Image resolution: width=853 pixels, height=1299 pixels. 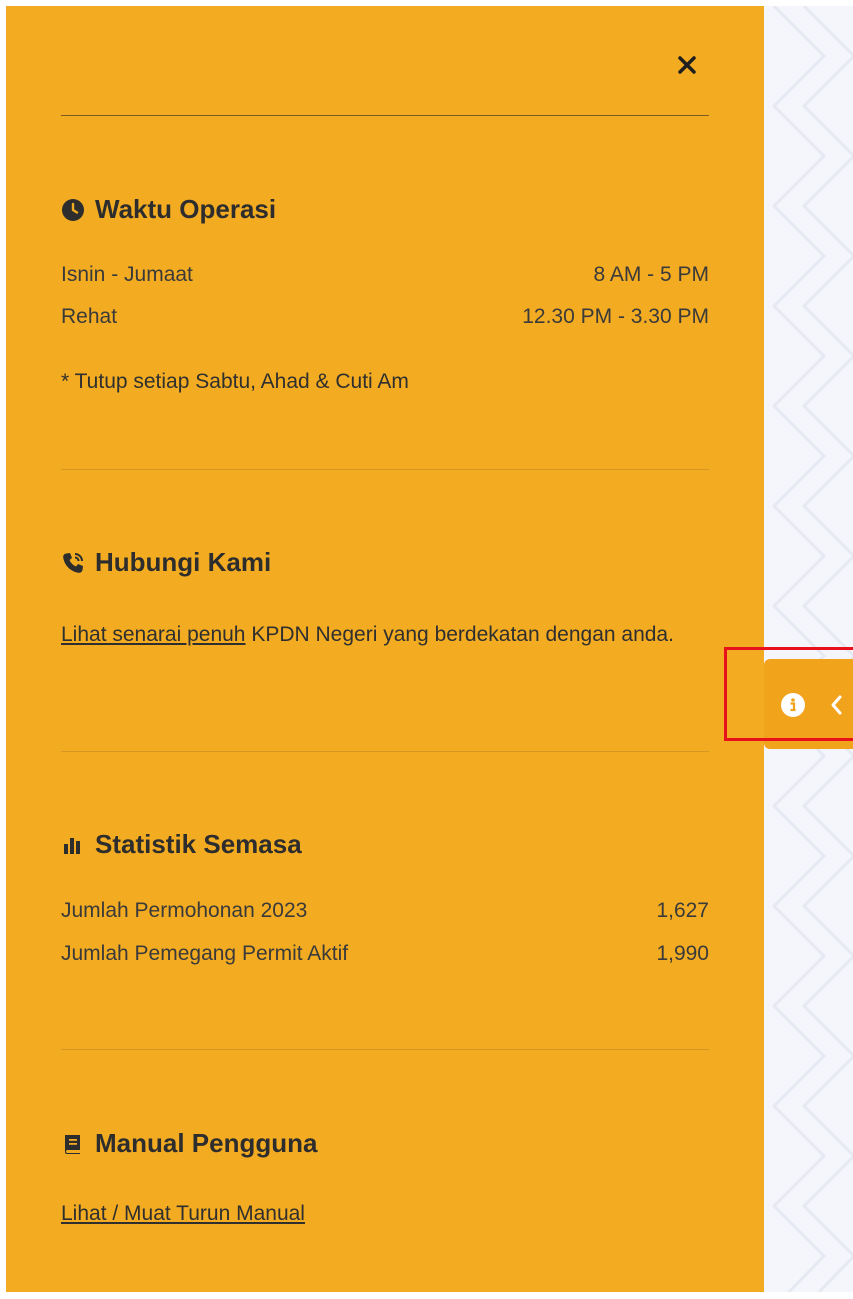 I want to click on statistics-row-label: Jumlah Permohonan 2023, so click(x=184, y=910).